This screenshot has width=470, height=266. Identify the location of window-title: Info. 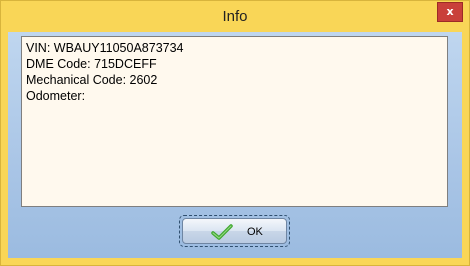
(235, 16).